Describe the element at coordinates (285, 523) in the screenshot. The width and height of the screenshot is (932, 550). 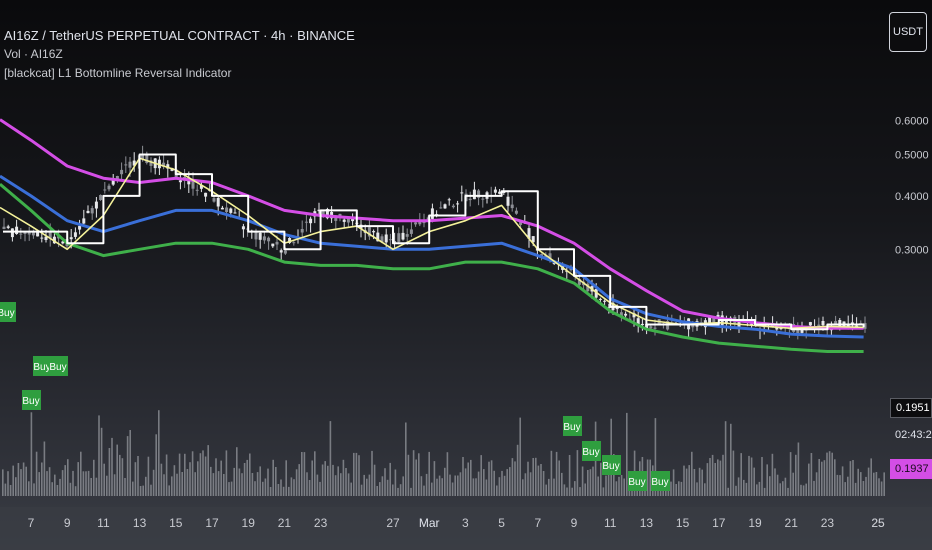
I see `x-tick-7: 21` at that location.